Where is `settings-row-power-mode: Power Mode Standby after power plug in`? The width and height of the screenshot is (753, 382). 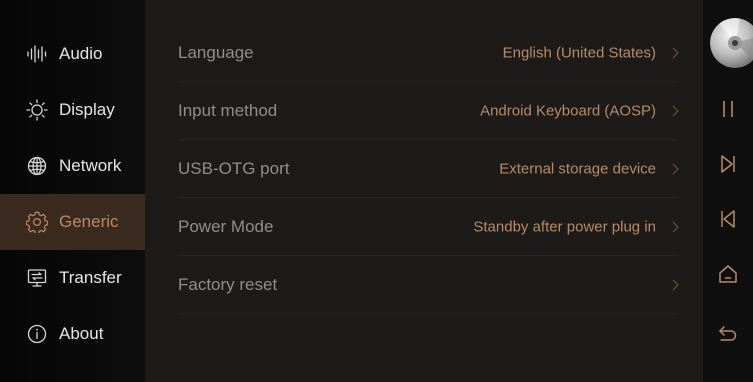 settings-row-power-mode: Power Mode Standby after power plug in is located at coordinates (424, 227).